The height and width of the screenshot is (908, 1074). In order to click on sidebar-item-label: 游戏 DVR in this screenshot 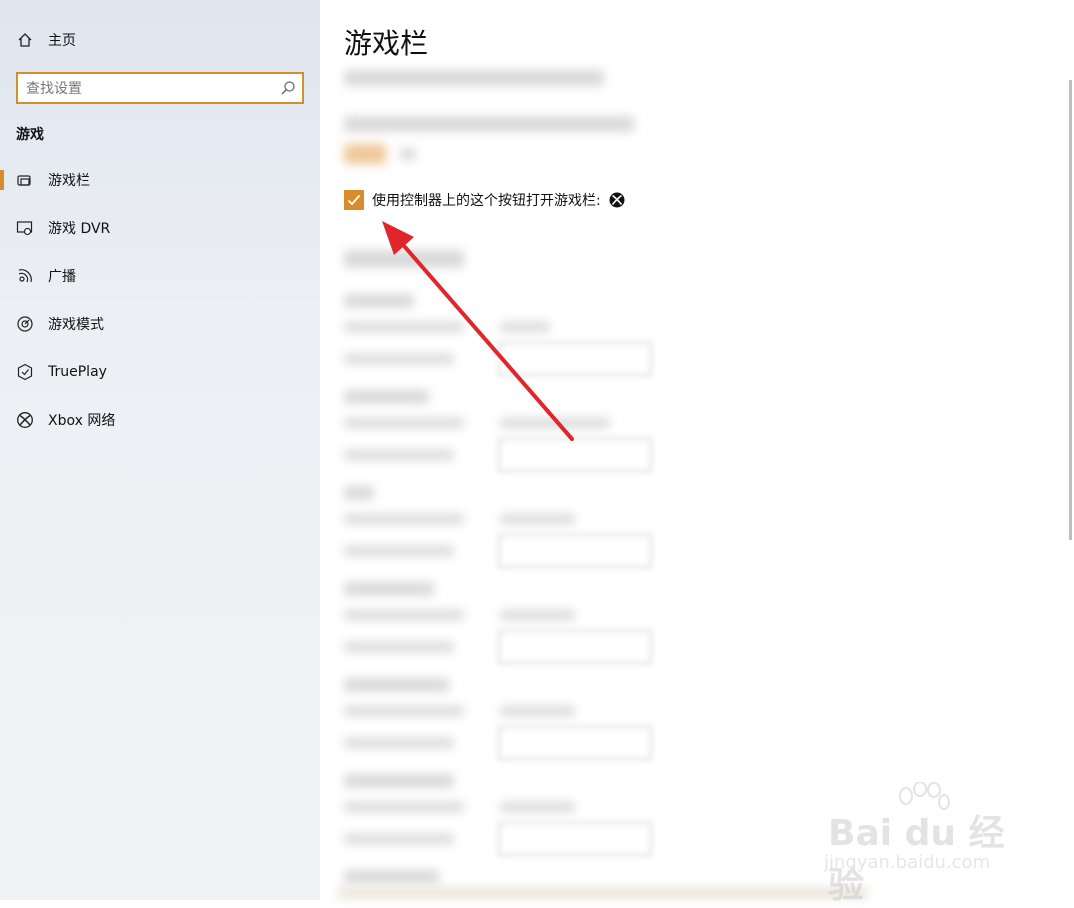, I will do `click(79, 229)`.